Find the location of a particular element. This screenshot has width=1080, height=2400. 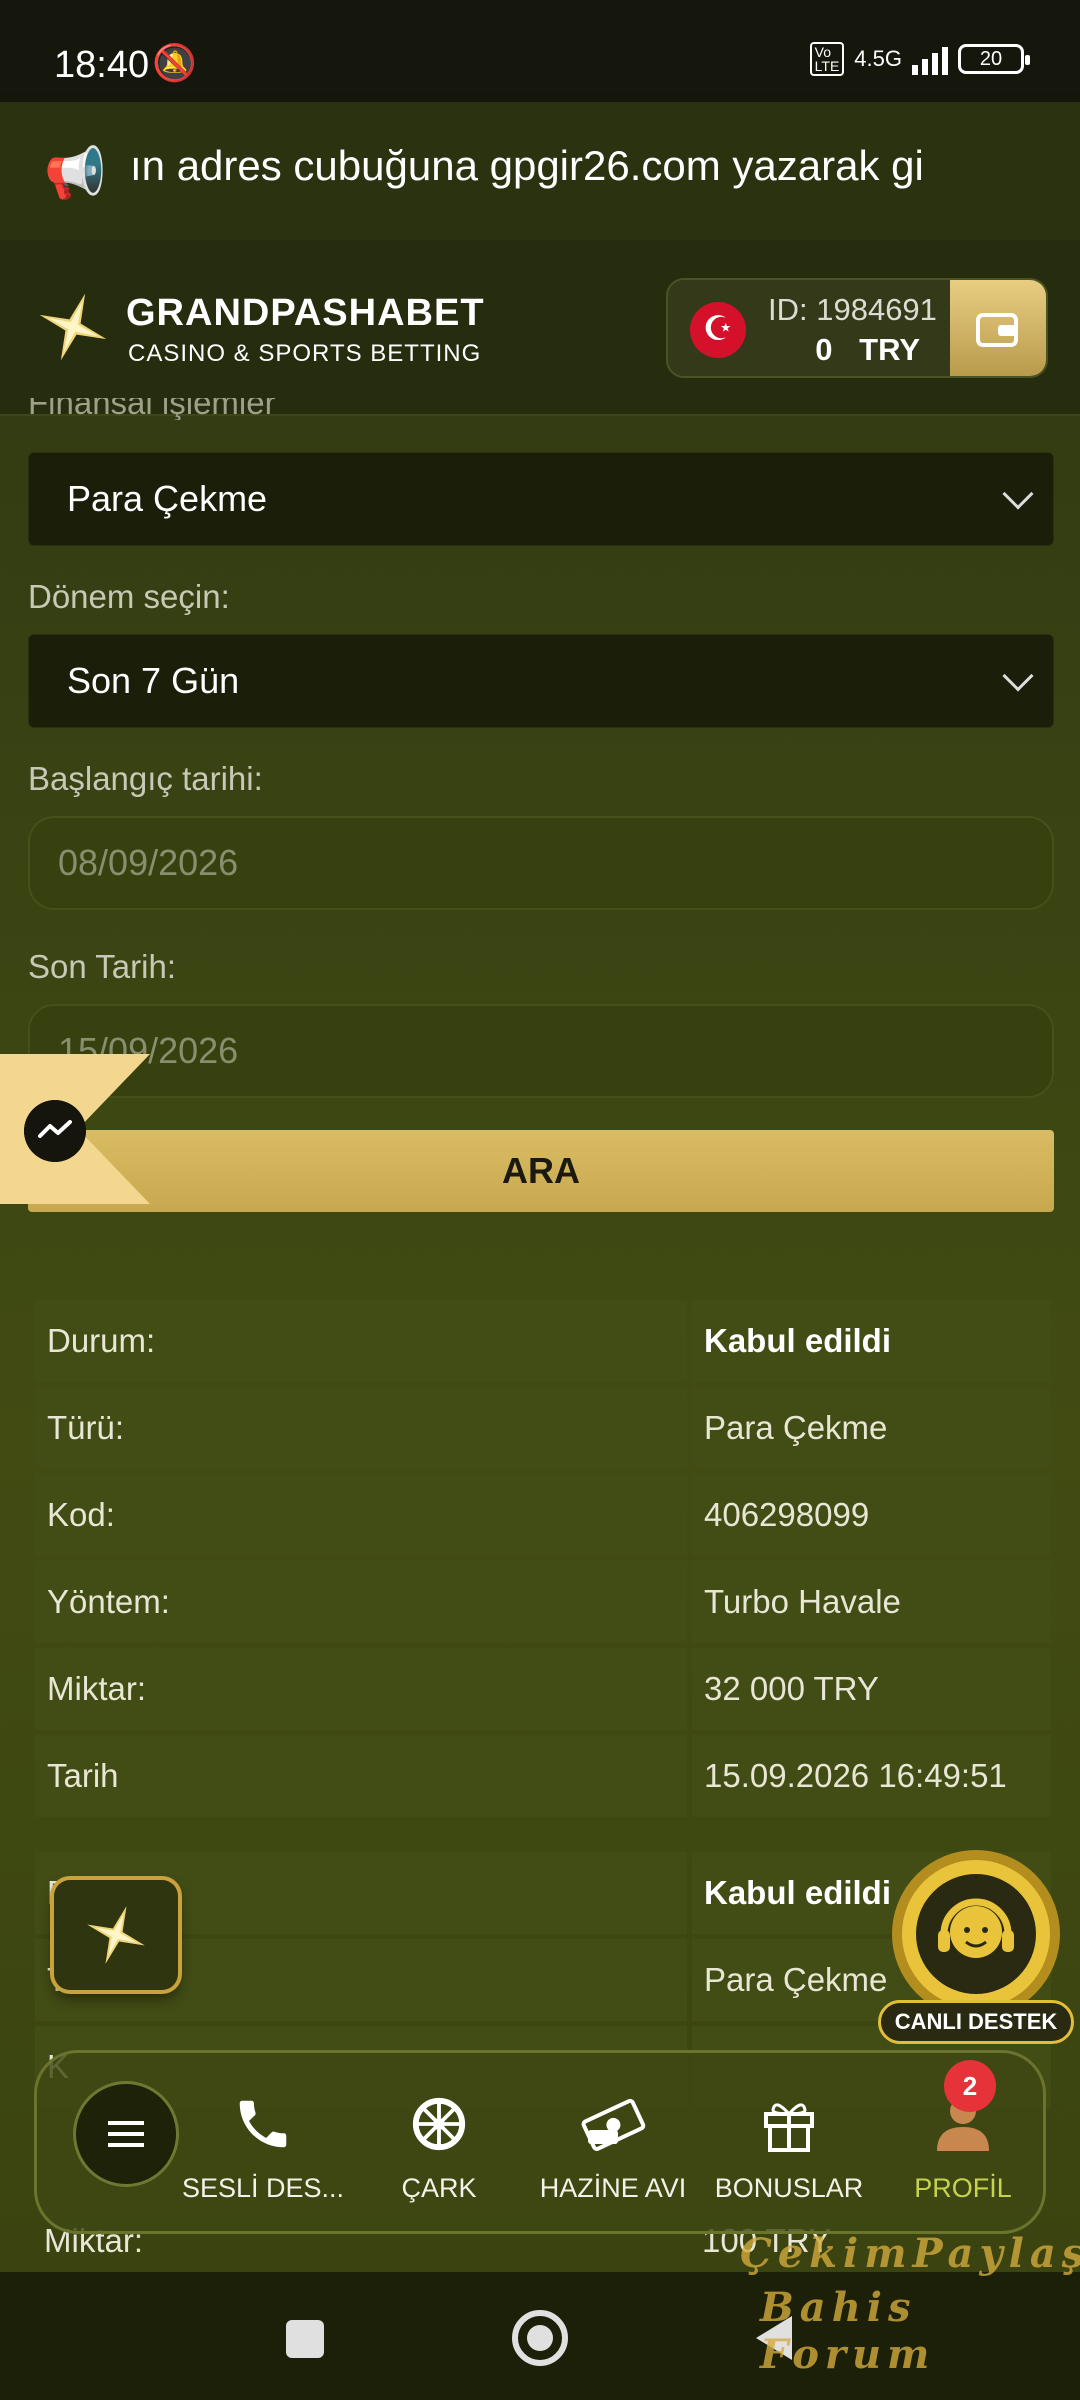

wallet-icon is located at coordinates (997, 330).